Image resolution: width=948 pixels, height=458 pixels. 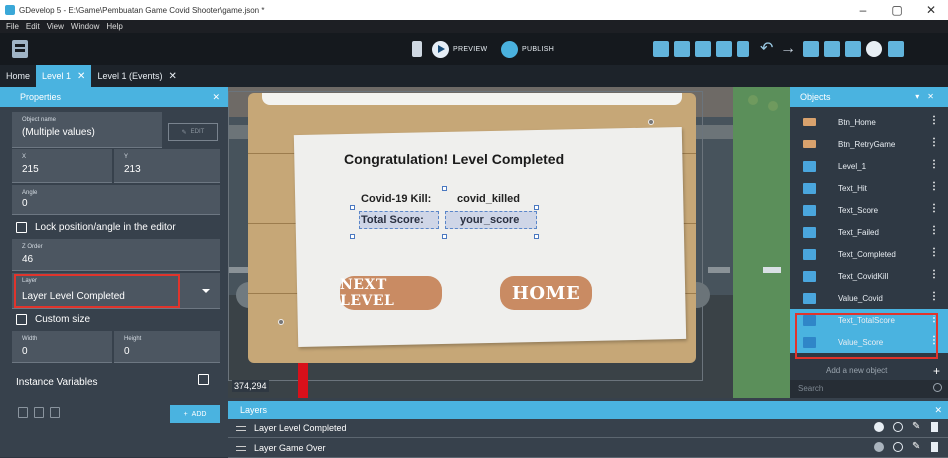 I want to click on close-window-button: ✕, so click(x=931, y=10).